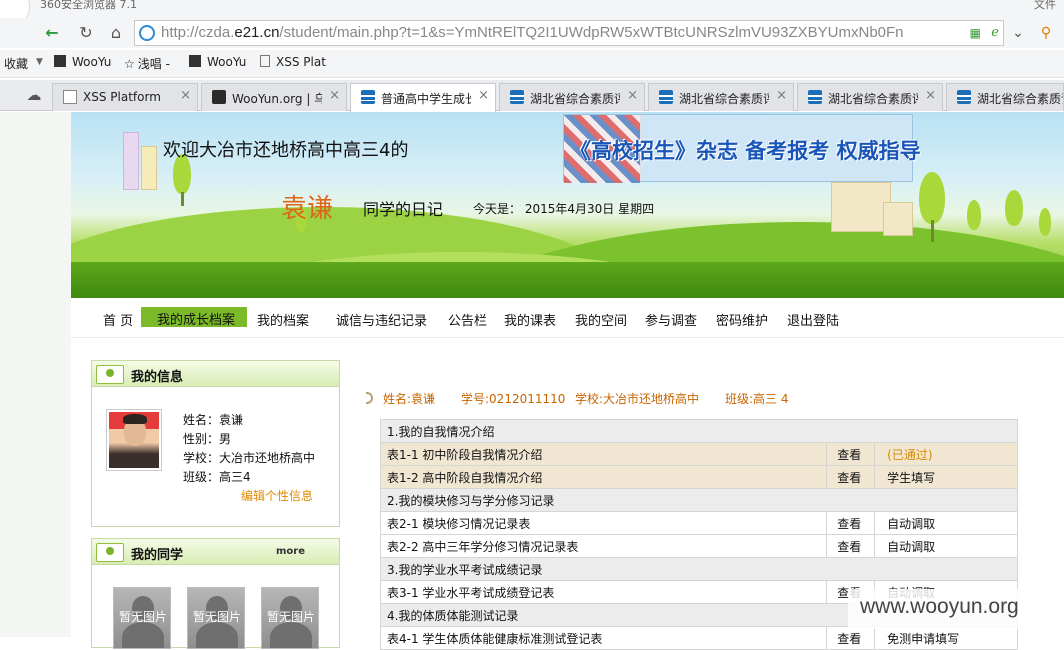 Image resolution: width=1064 pixels, height=650 pixels. What do you see at coordinates (293, 62) in the screenshot?
I see `bookmark-xss-platform: XSS Plat` at bounding box center [293, 62].